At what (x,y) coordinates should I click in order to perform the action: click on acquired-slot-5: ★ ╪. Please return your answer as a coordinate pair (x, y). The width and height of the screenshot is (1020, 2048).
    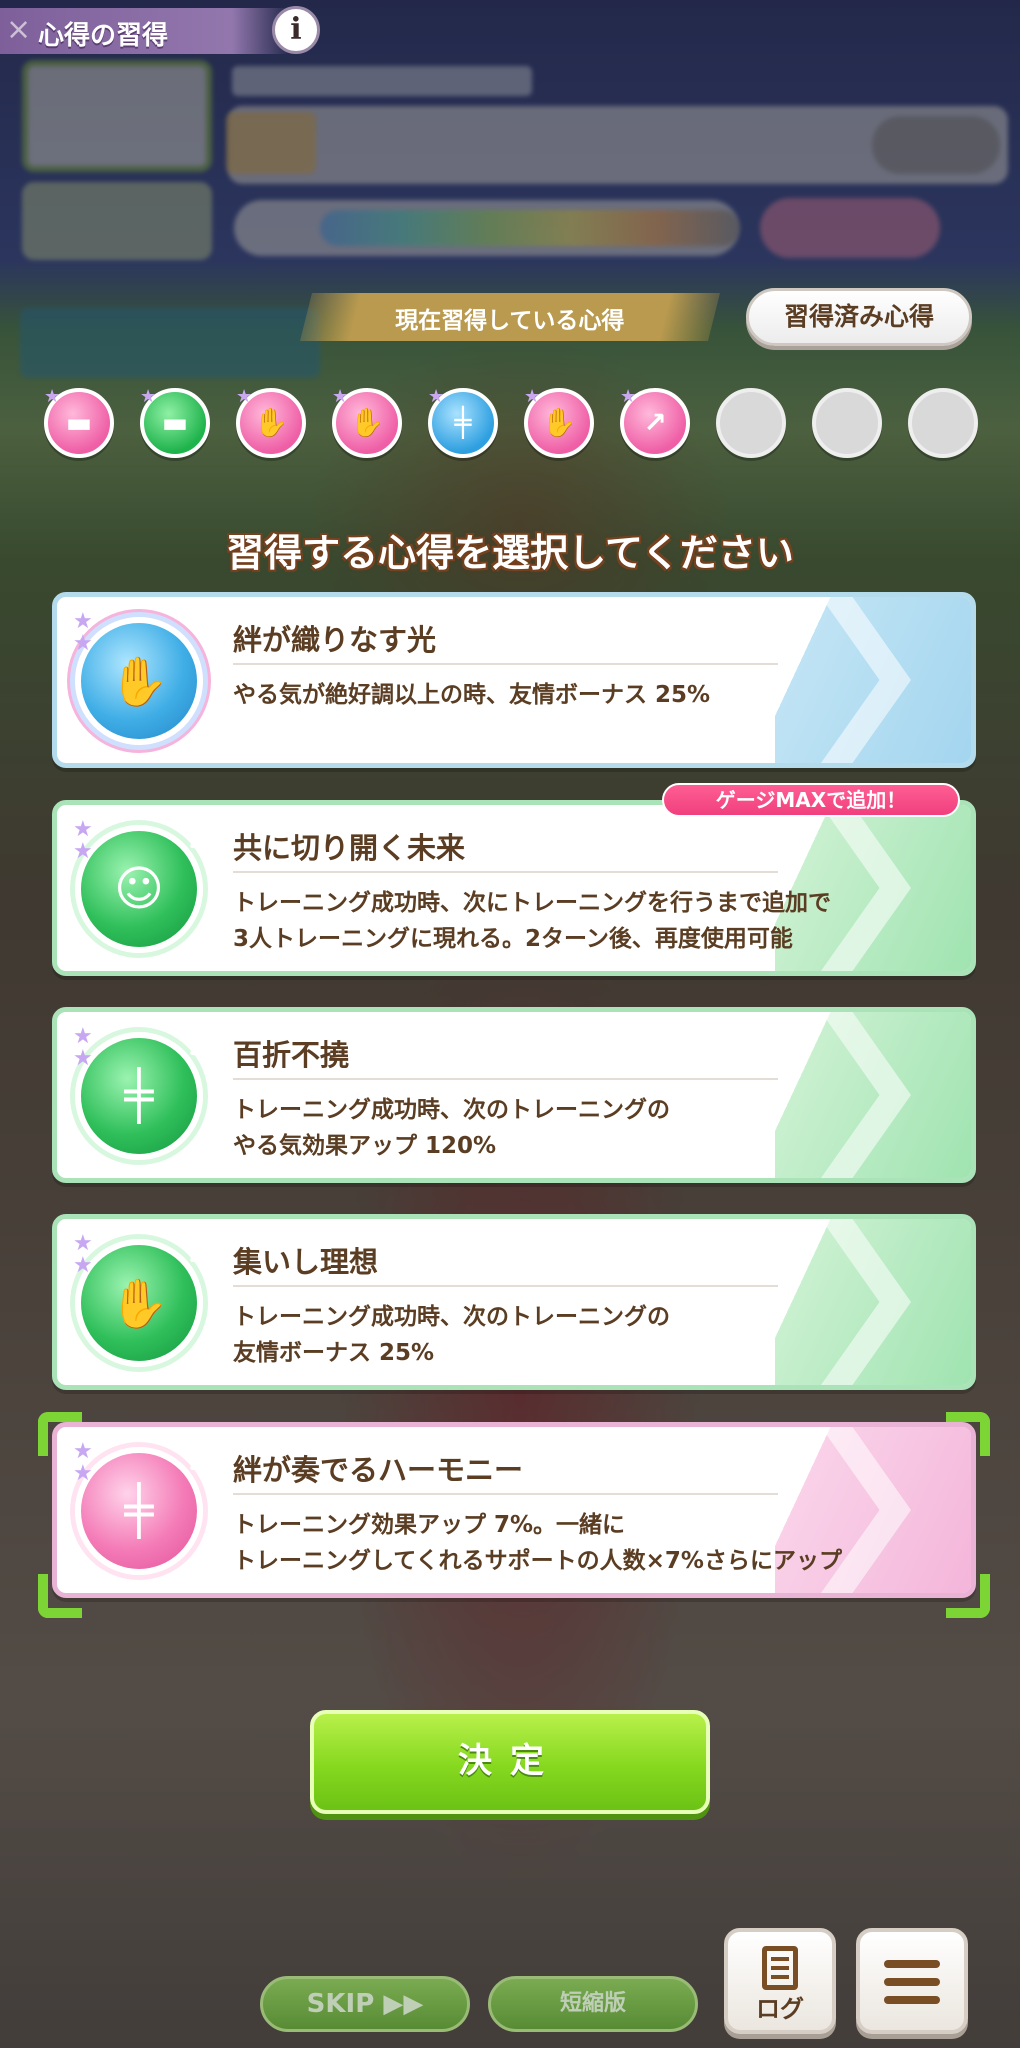
    Looking at the image, I should click on (463, 422).